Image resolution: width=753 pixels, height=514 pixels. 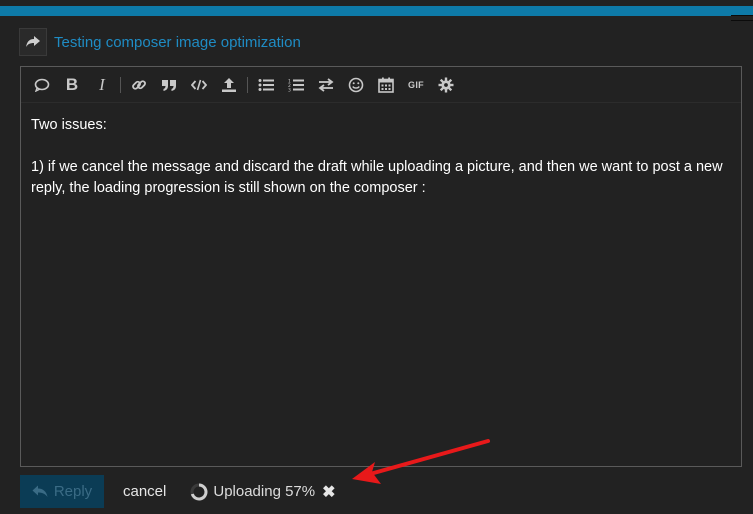 I want to click on cancel-link: cancel, so click(x=144, y=491).